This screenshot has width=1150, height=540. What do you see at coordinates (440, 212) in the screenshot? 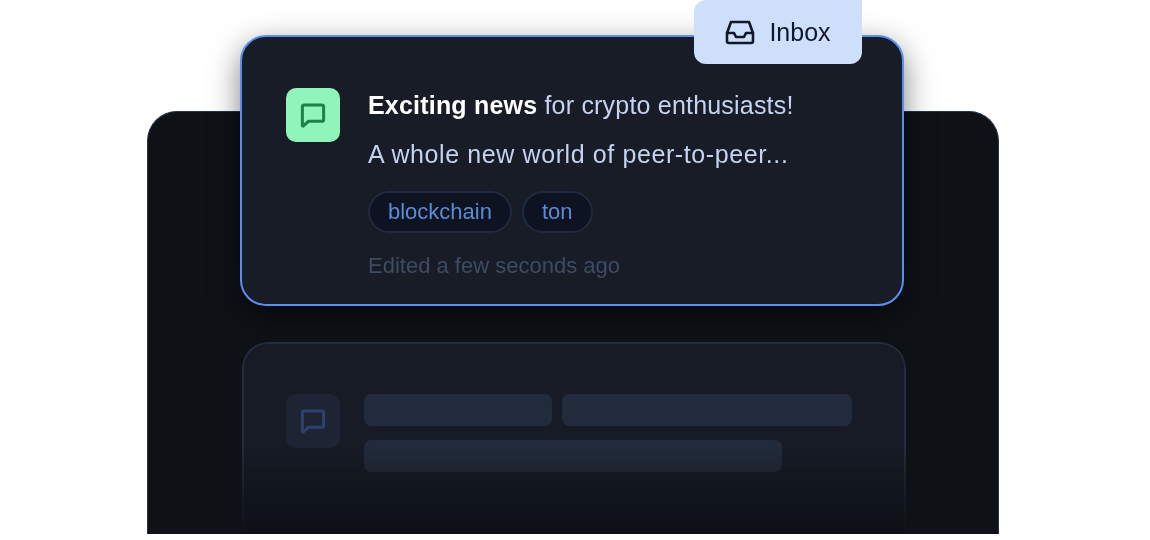
I see `tag-chip: blockchain` at bounding box center [440, 212].